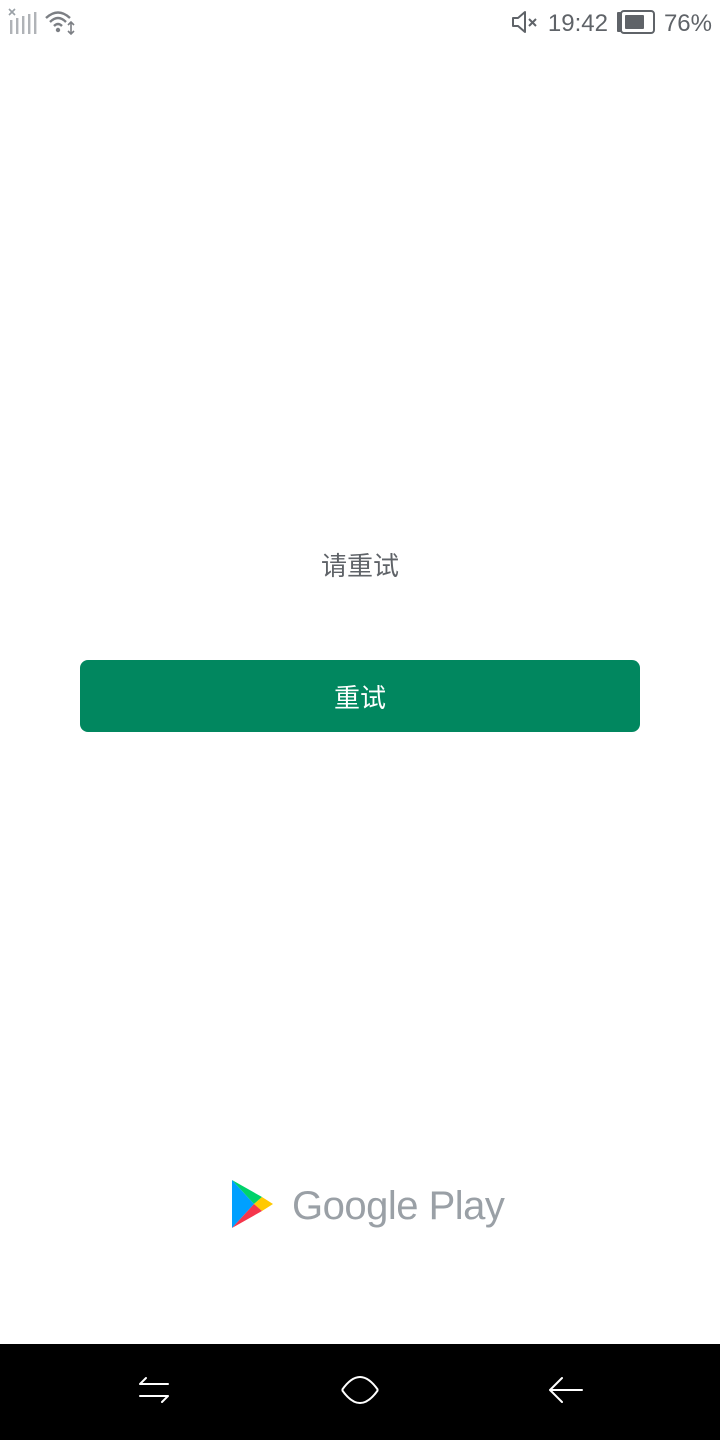  I want to click on google-play-logo: Google Play, so click(366, 1206).